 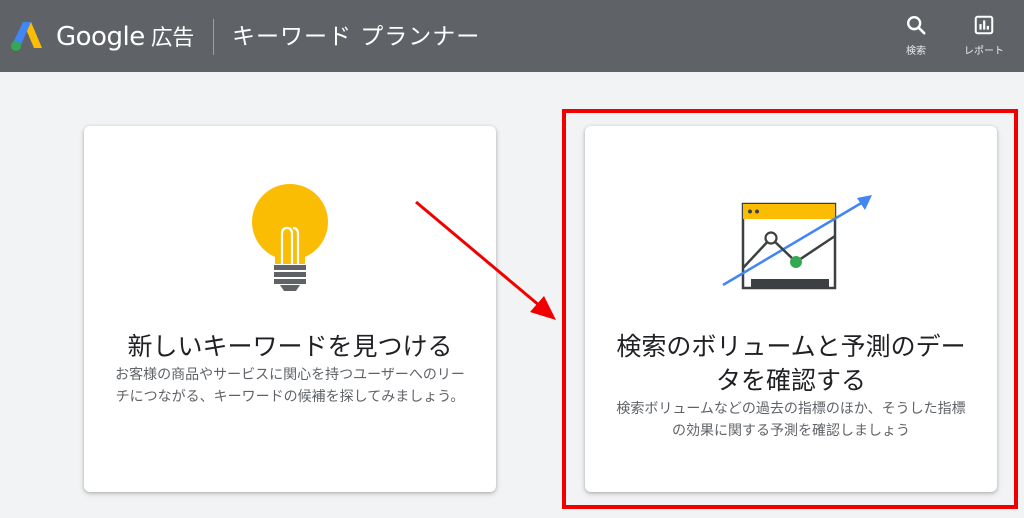 What do you see at coordinates (172, 38) in the screenshot?
I see `brand-sub: 広告` at bounding box center [172, 38].